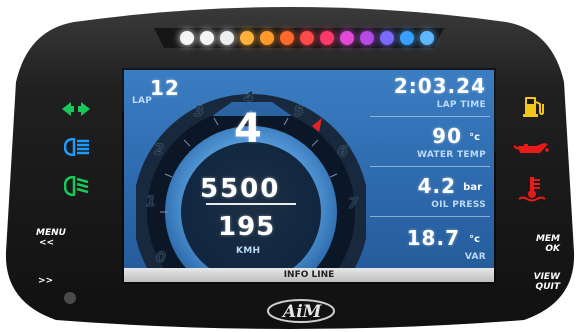  Describe the element at coordinates (299, 112) in the screenshot. I see `scale-mark-5: 5` at that location.